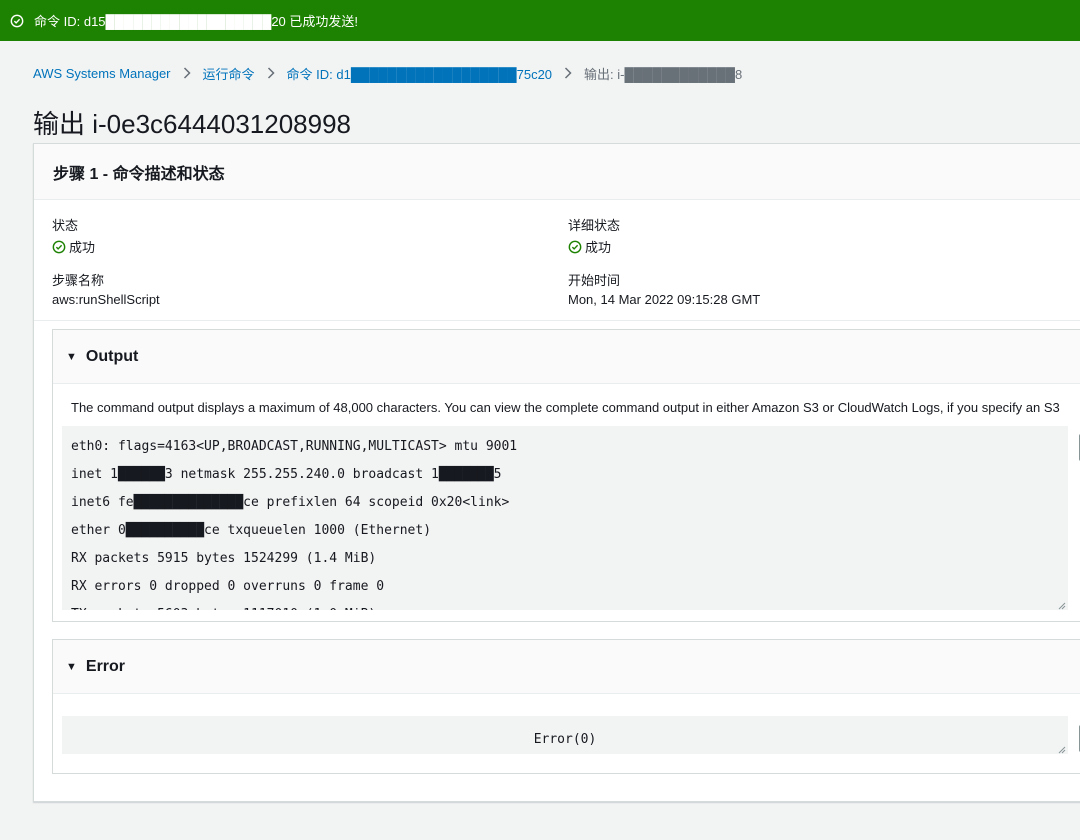  I want to click on detail-status-label: 详细状态, so click(594, 225).